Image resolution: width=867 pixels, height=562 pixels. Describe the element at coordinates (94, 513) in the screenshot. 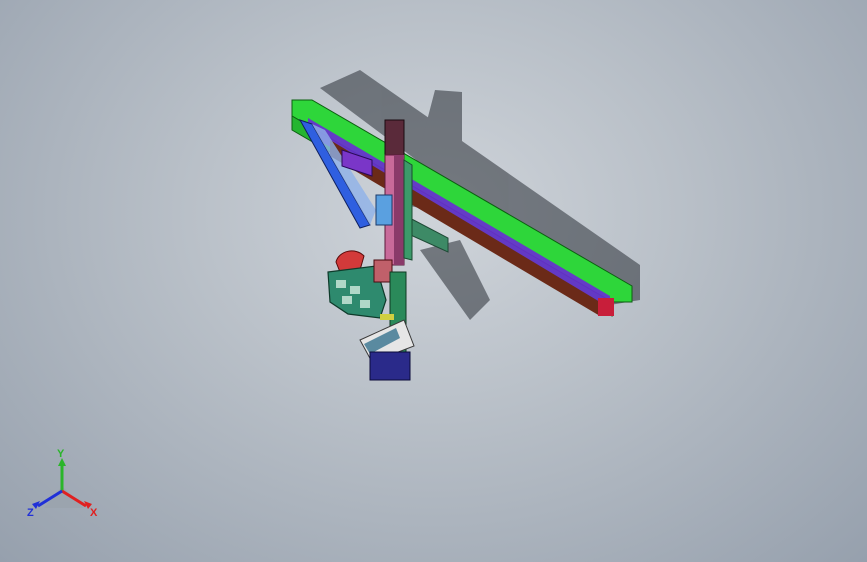

I see `x-axis-label: X` at that location.